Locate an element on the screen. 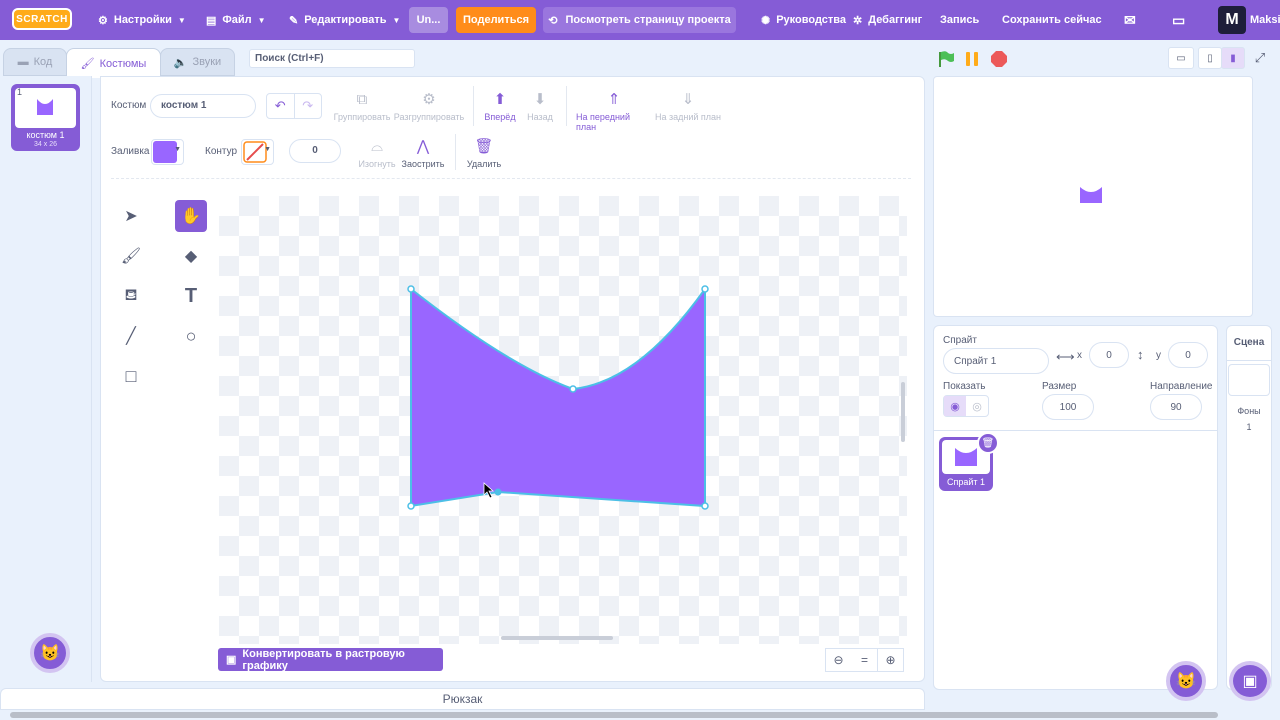 The height and width of the screenshot is (720, 1280). forward-icon: ⬆ is located at coordinates (500, 99).